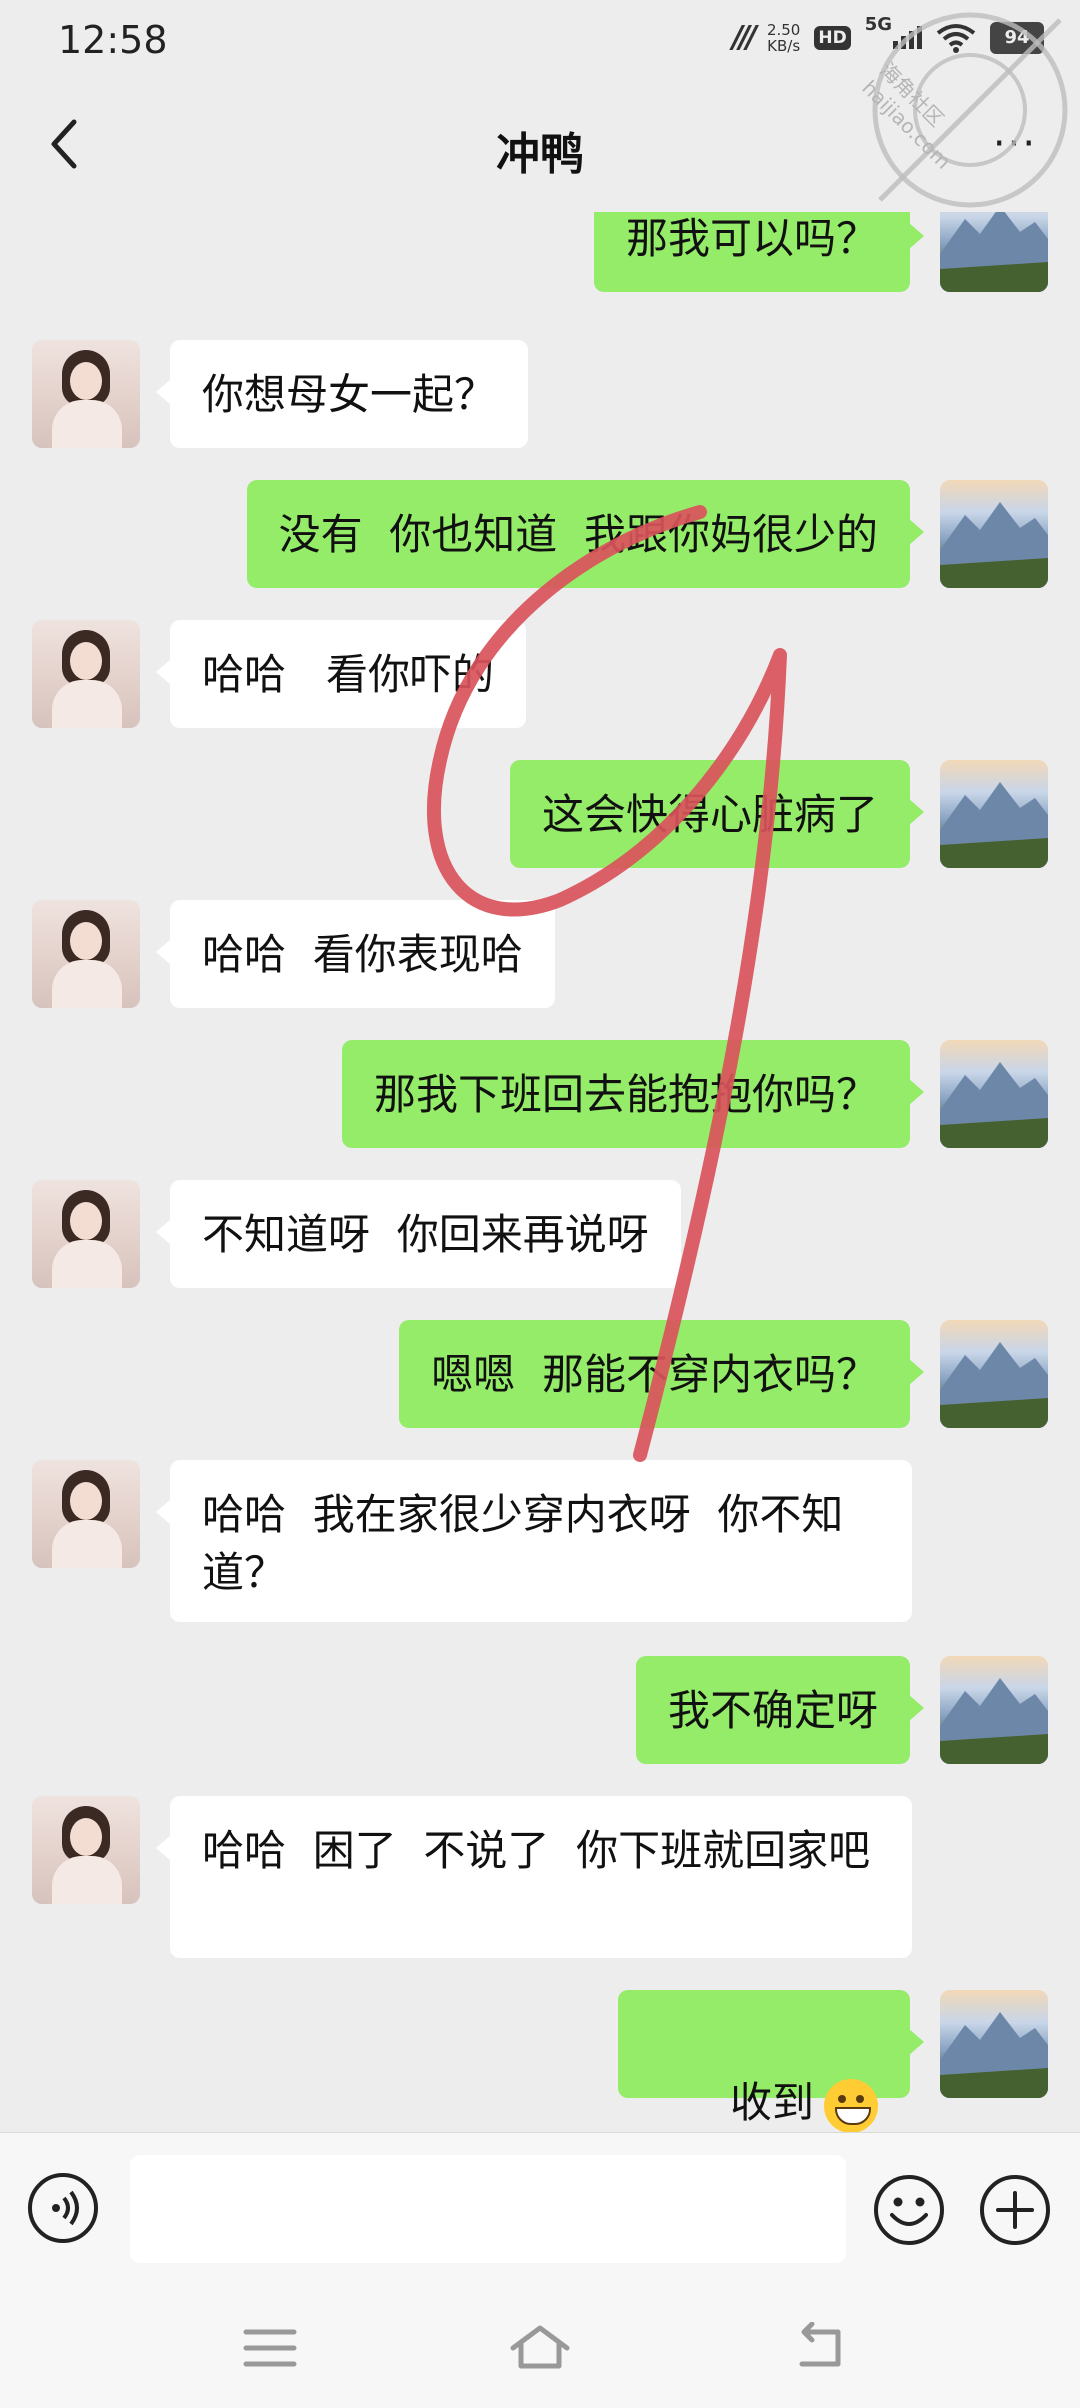 Image resolution: width=1080 pixels, height=2408 pixels. What do you see at coordinates (1015, 2210) in the screenshot?
I see `plus-icon` at bounding box center [1015, 2210].